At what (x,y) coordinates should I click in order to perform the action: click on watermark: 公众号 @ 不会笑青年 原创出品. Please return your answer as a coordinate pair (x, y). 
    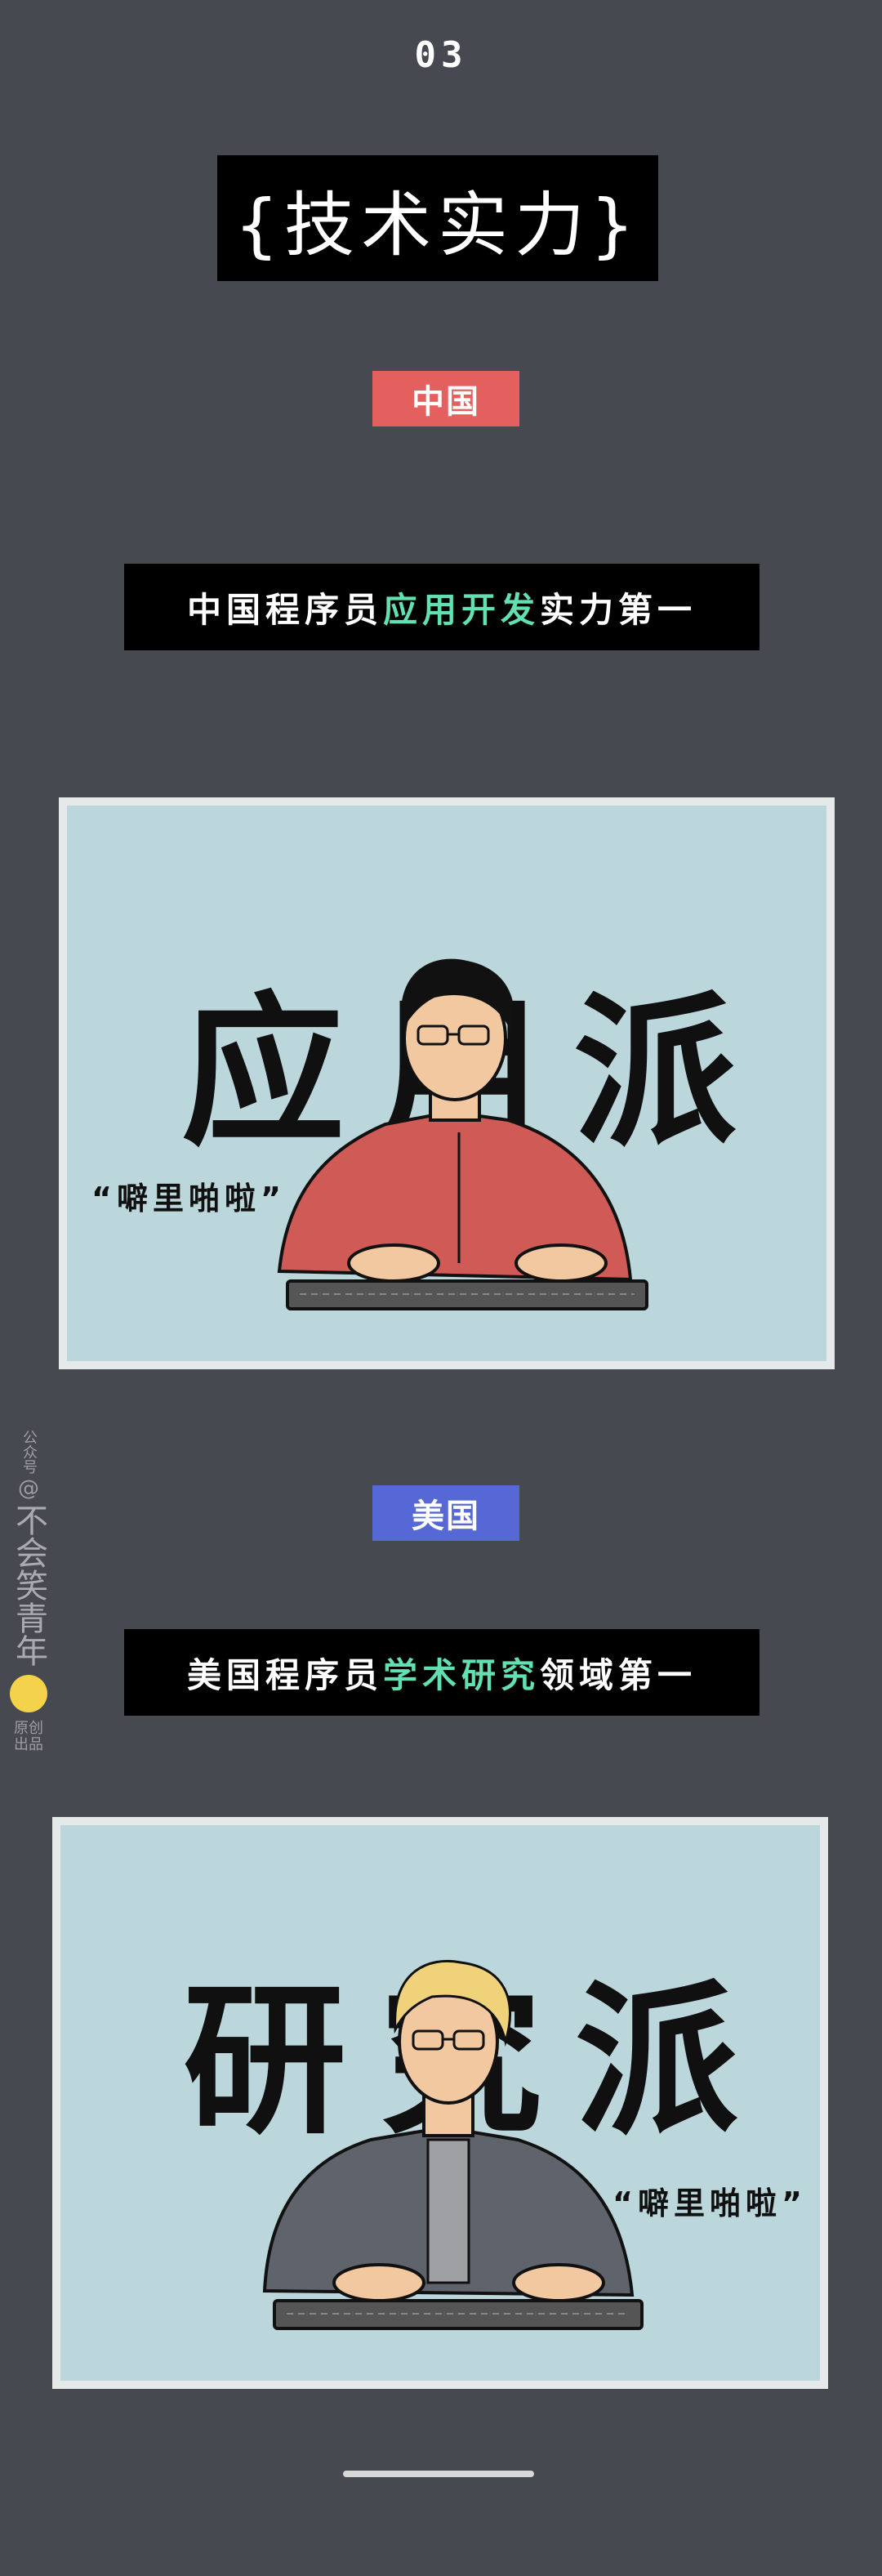
    Looking at the image, I should click on (28, 1592).